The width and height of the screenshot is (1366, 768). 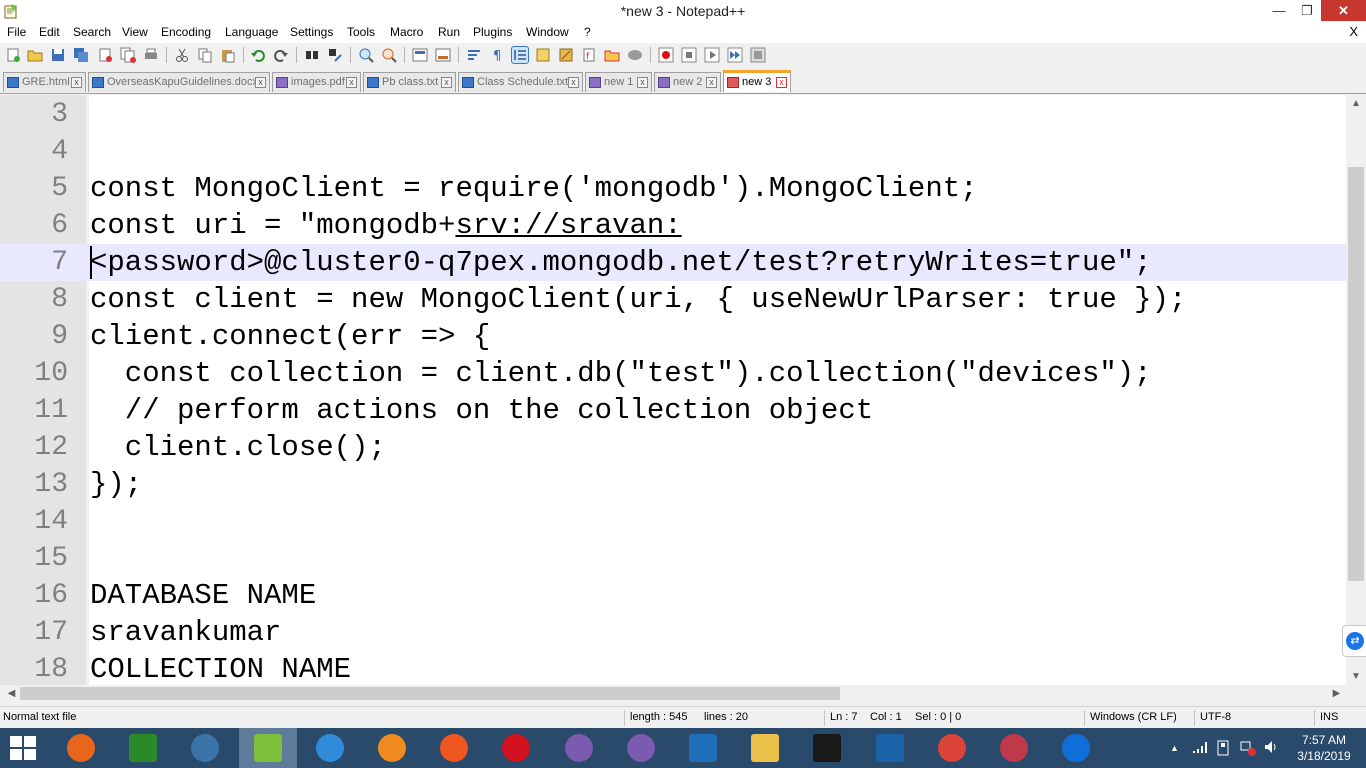 What do you see at coordinates (735, 55) in the screenshot?
I see `run-macro-multiple-icon` at bounding box center [735, 55].